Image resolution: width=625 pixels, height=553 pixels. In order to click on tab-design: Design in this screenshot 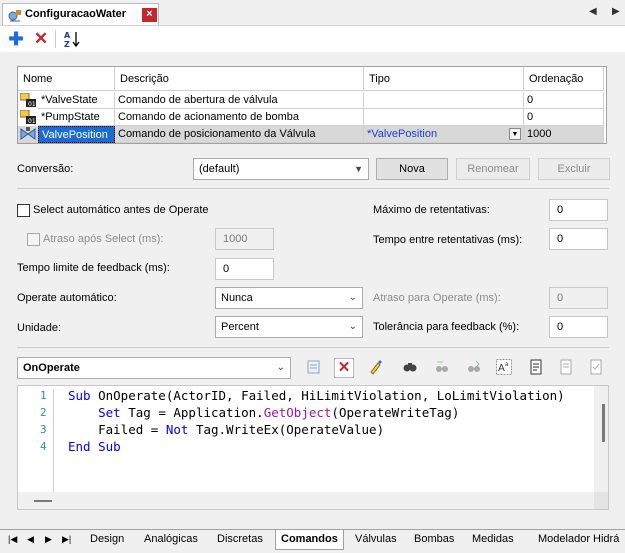, I will do `click(107, 540)`.